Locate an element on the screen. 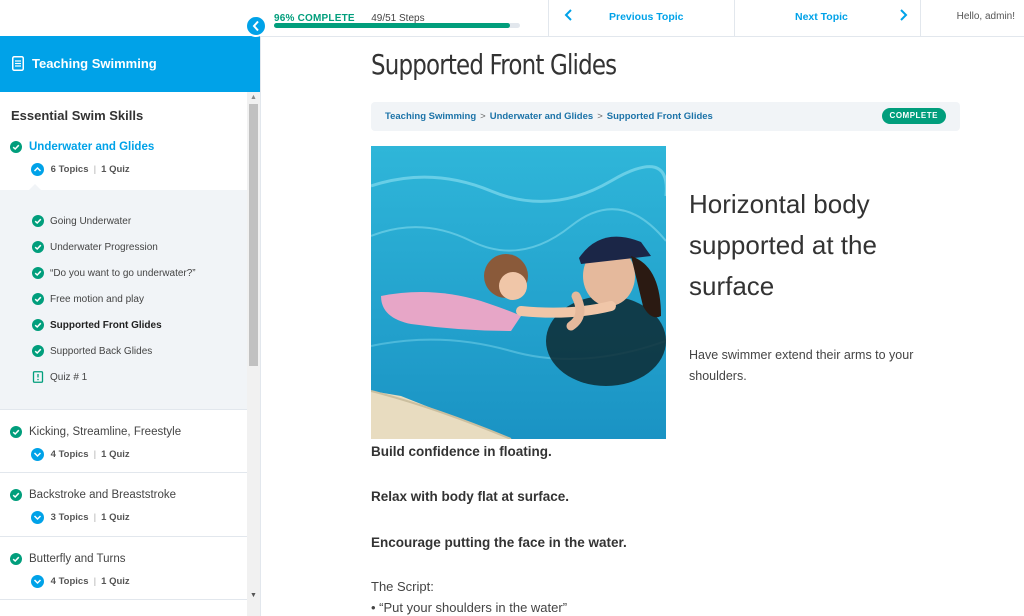 The width and height of the screenshot is (1024, 616). script-bullet: • “Put your shoulders in the water” is located at coordinates (469, 607).